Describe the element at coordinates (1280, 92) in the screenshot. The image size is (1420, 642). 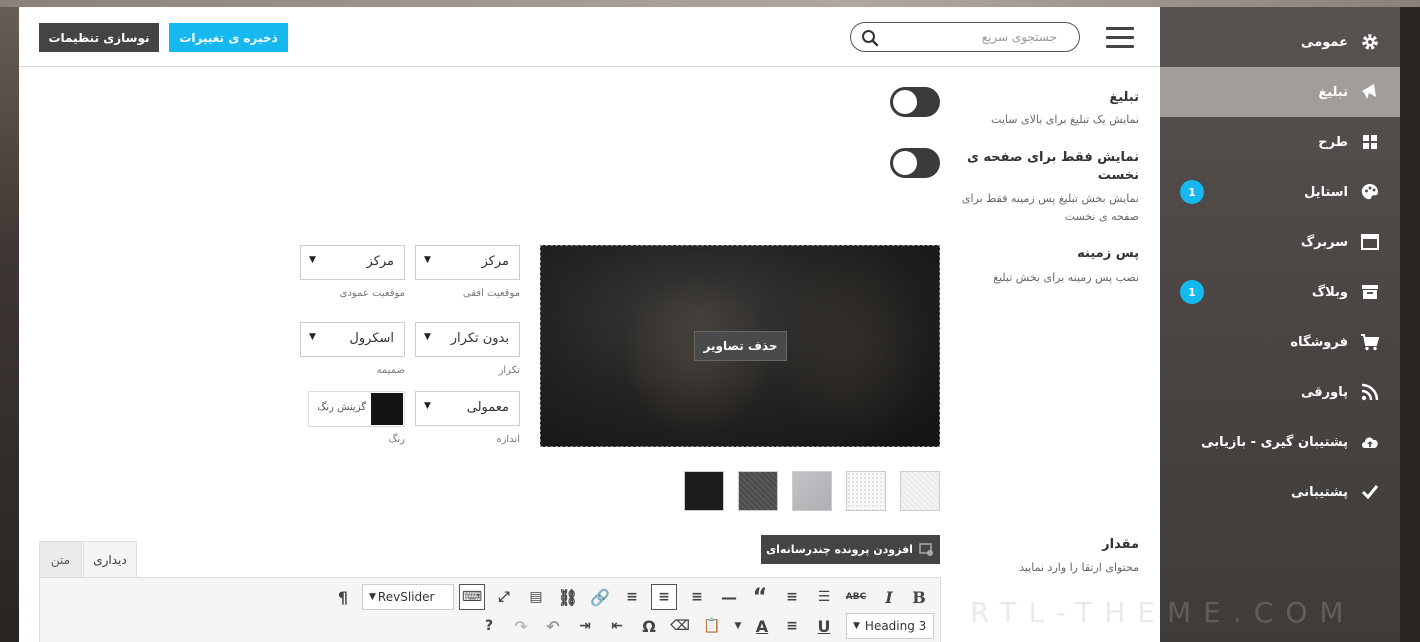
I see `sidebar-item-ad: تبلیغ` at that location.